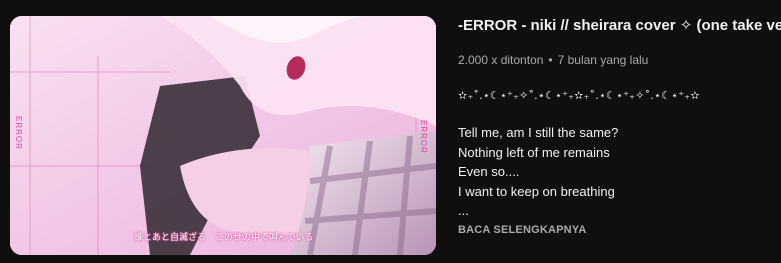 The image size is (781, 263). What do you see at coordinates (534, 152) in the screenshot?
I see `description-line: Nothing left of me remains` at bounding box center [534, 152].